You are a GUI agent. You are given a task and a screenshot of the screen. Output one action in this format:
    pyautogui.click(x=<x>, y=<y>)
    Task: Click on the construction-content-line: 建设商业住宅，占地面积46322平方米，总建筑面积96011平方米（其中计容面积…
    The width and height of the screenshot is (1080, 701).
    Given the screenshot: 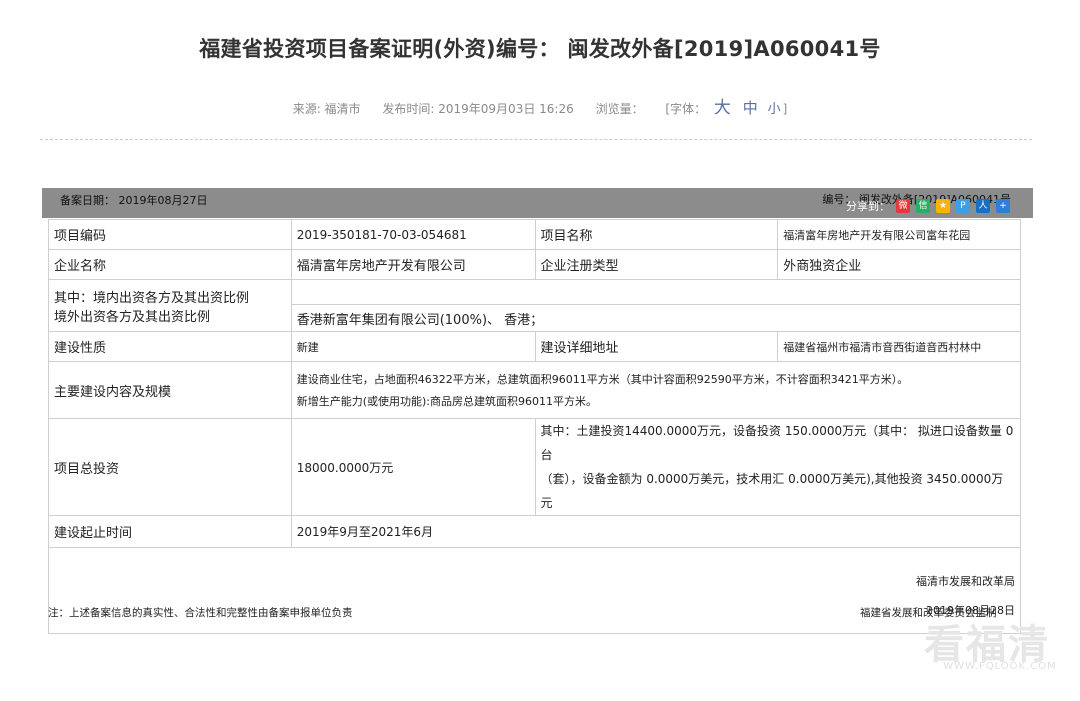 What is the action you would take?
    pyautogui.click(x=602, y=379)
    